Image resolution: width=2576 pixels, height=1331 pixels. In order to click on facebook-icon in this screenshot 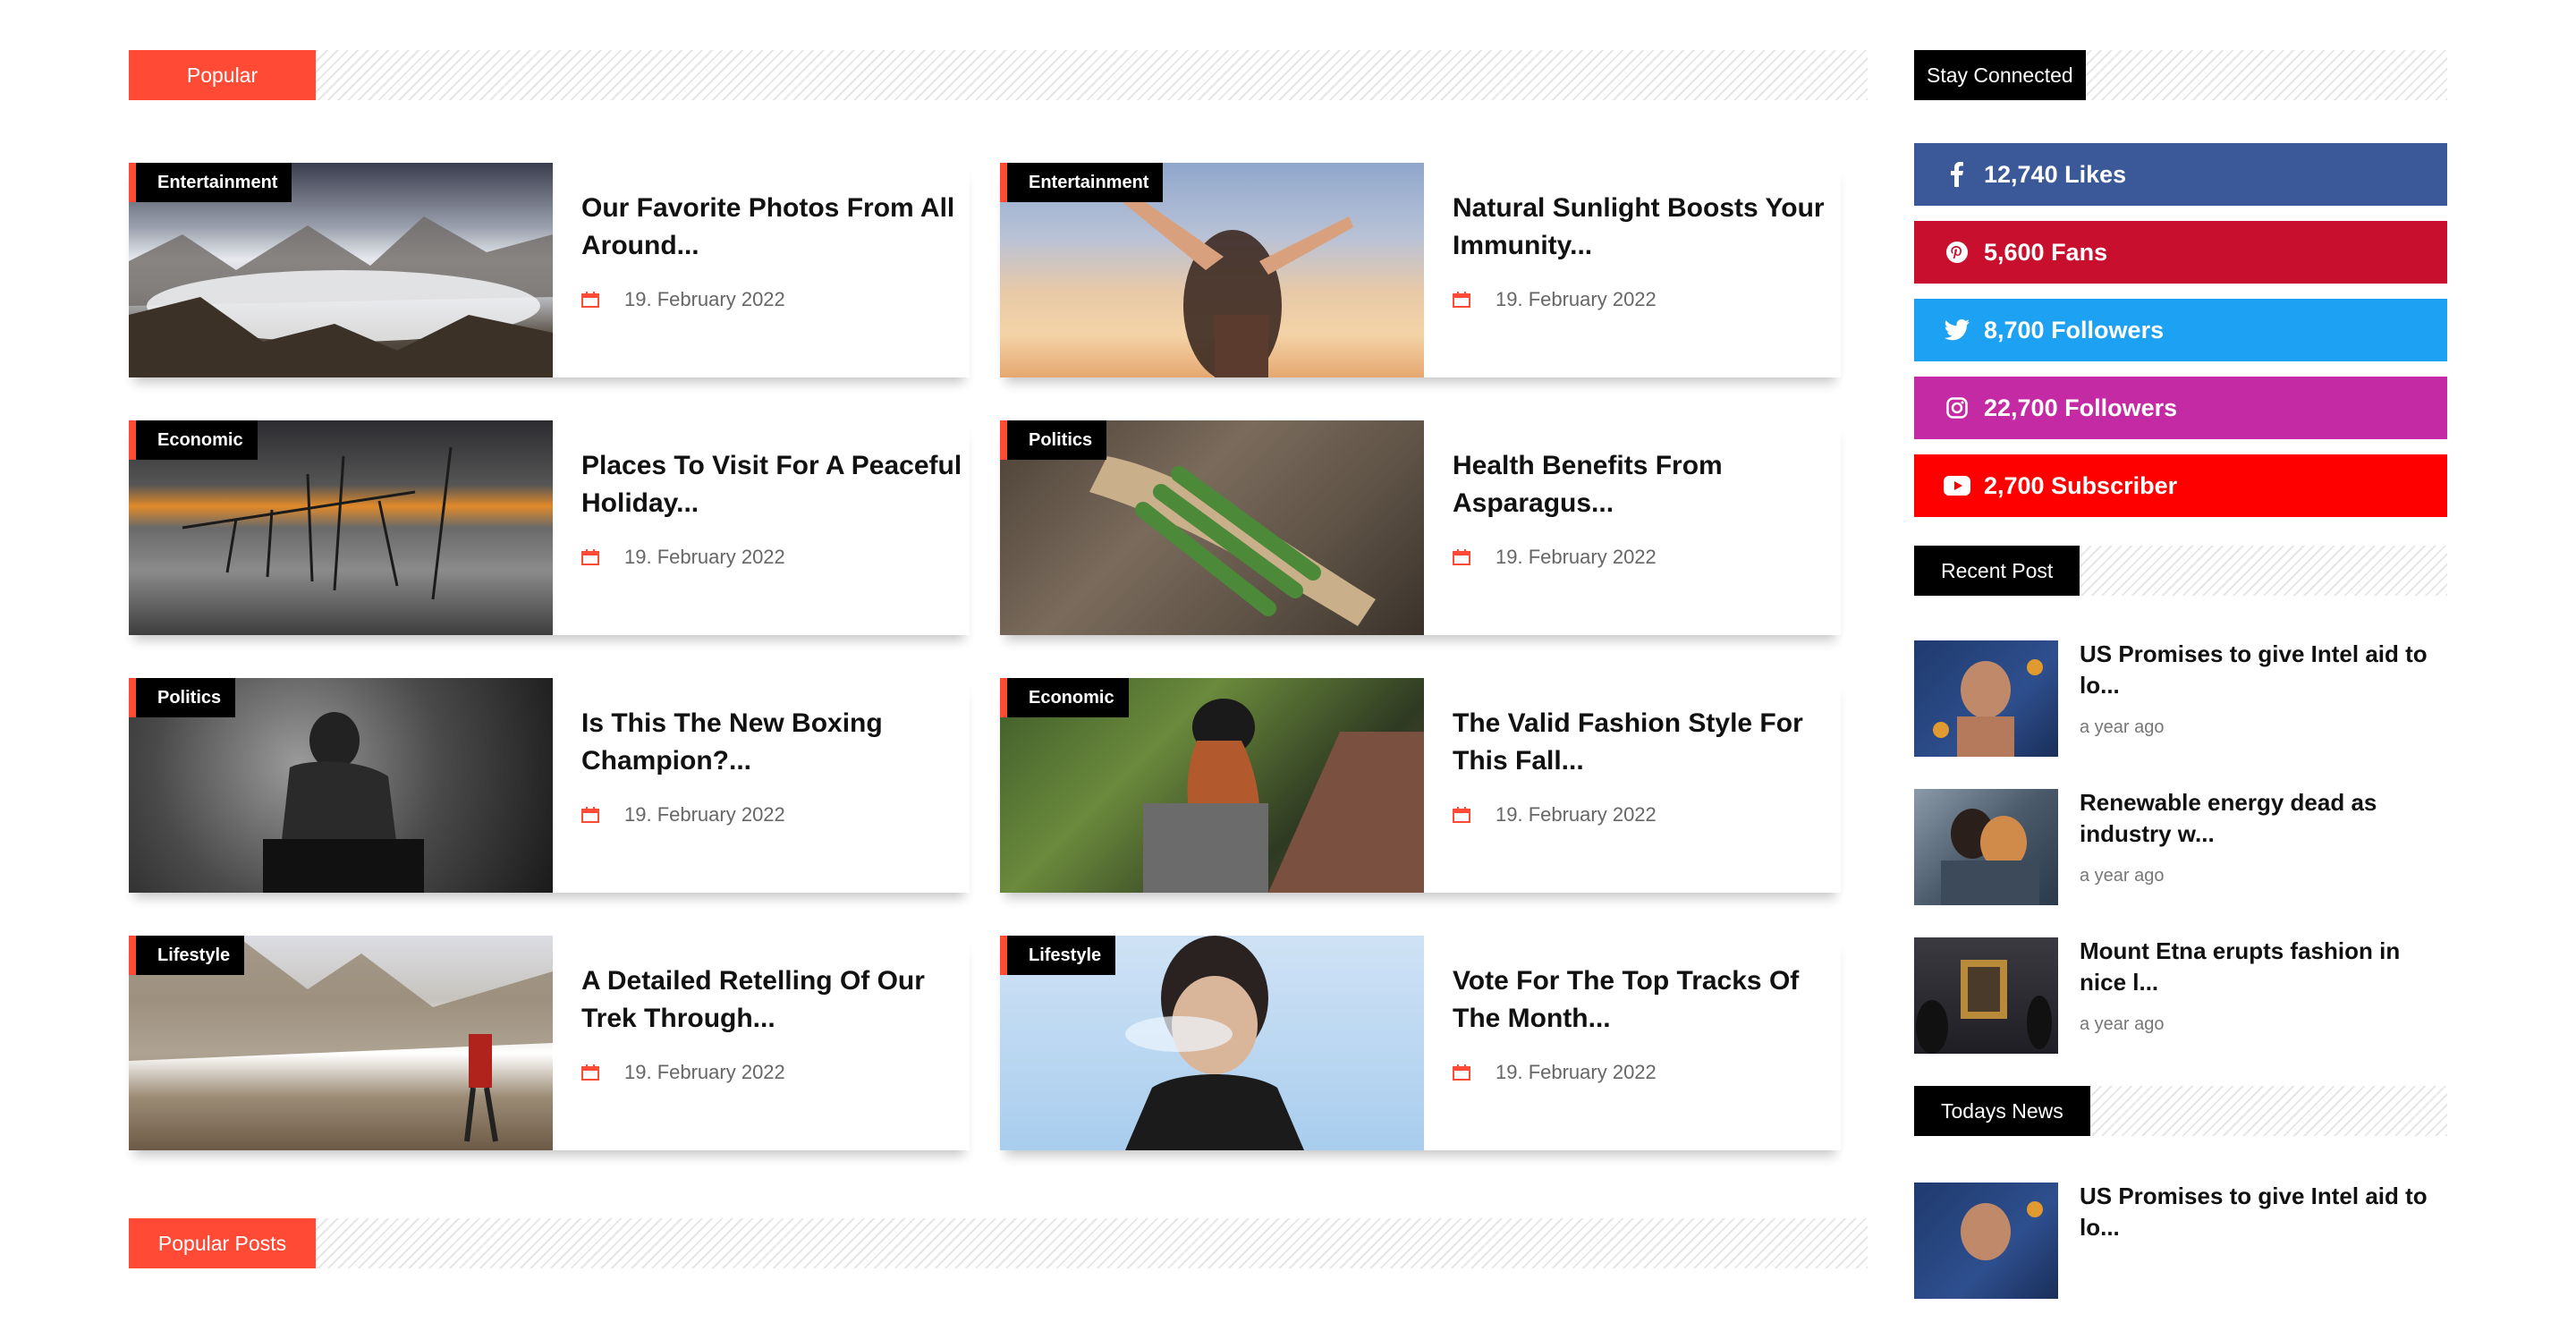, I will do `click(1957, 175)`.